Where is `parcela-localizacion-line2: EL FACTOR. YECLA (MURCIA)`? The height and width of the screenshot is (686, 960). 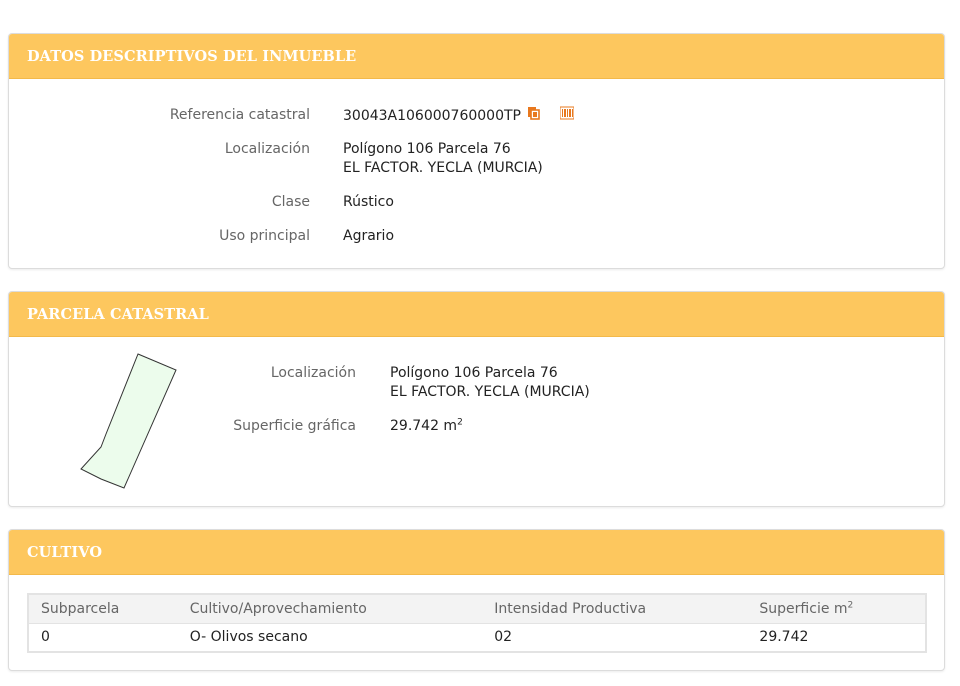
parcela-localizacion-line2: EL FACTOR. YECLA (MURCIA) is located at coordinates (490, 392).